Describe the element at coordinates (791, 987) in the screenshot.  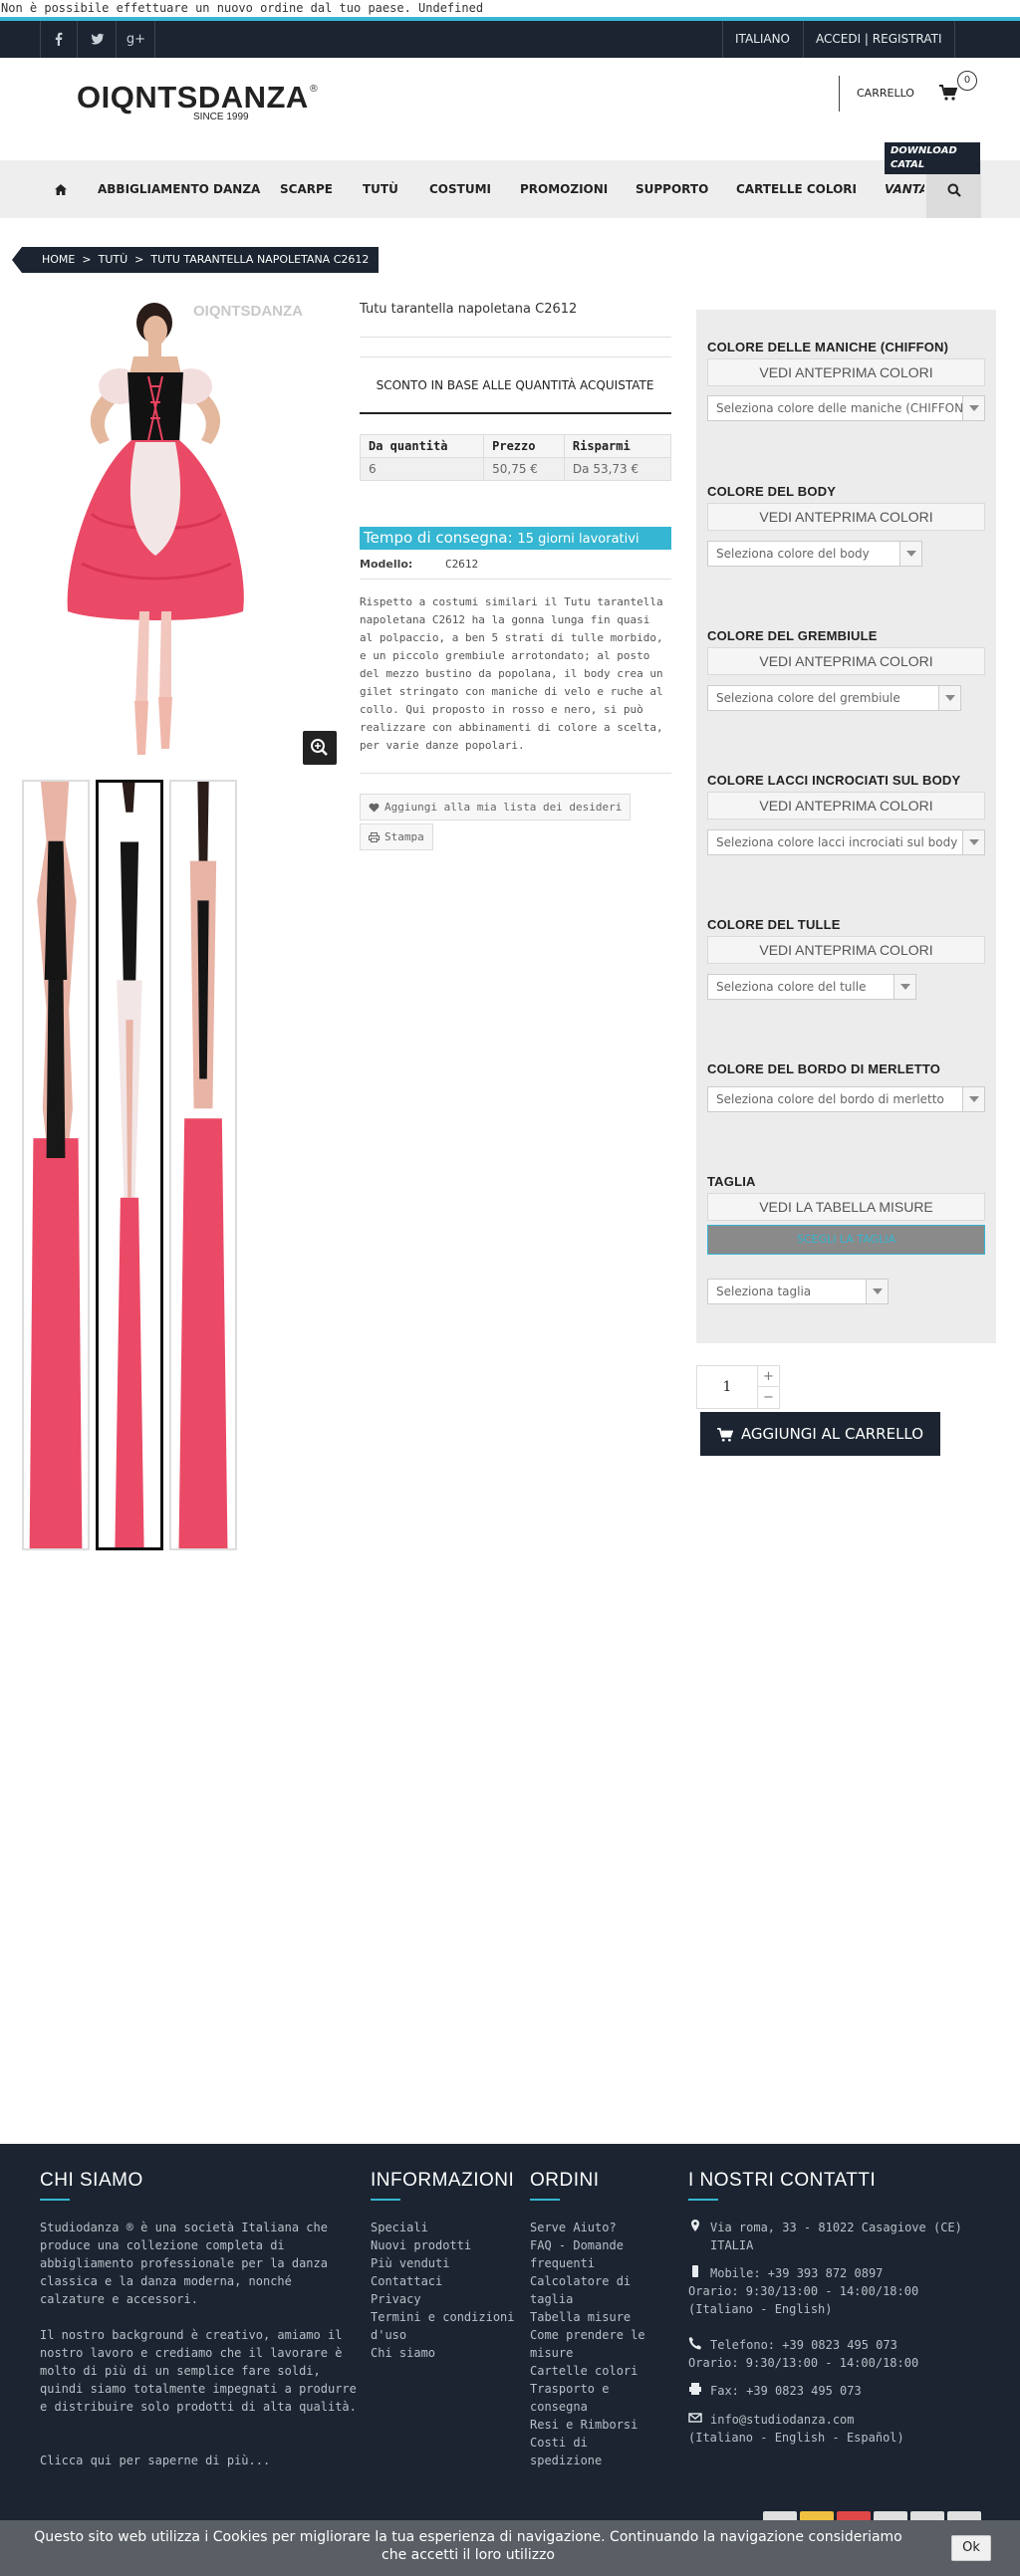
I see `select-tulle-value: Seleziona colore del tulle` at that location.